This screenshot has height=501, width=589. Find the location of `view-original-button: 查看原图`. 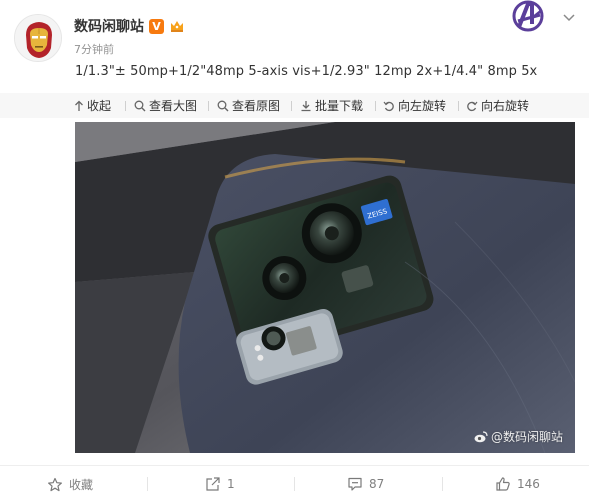

view-original-button: 查看原图 is located at coordinates (248, 105).